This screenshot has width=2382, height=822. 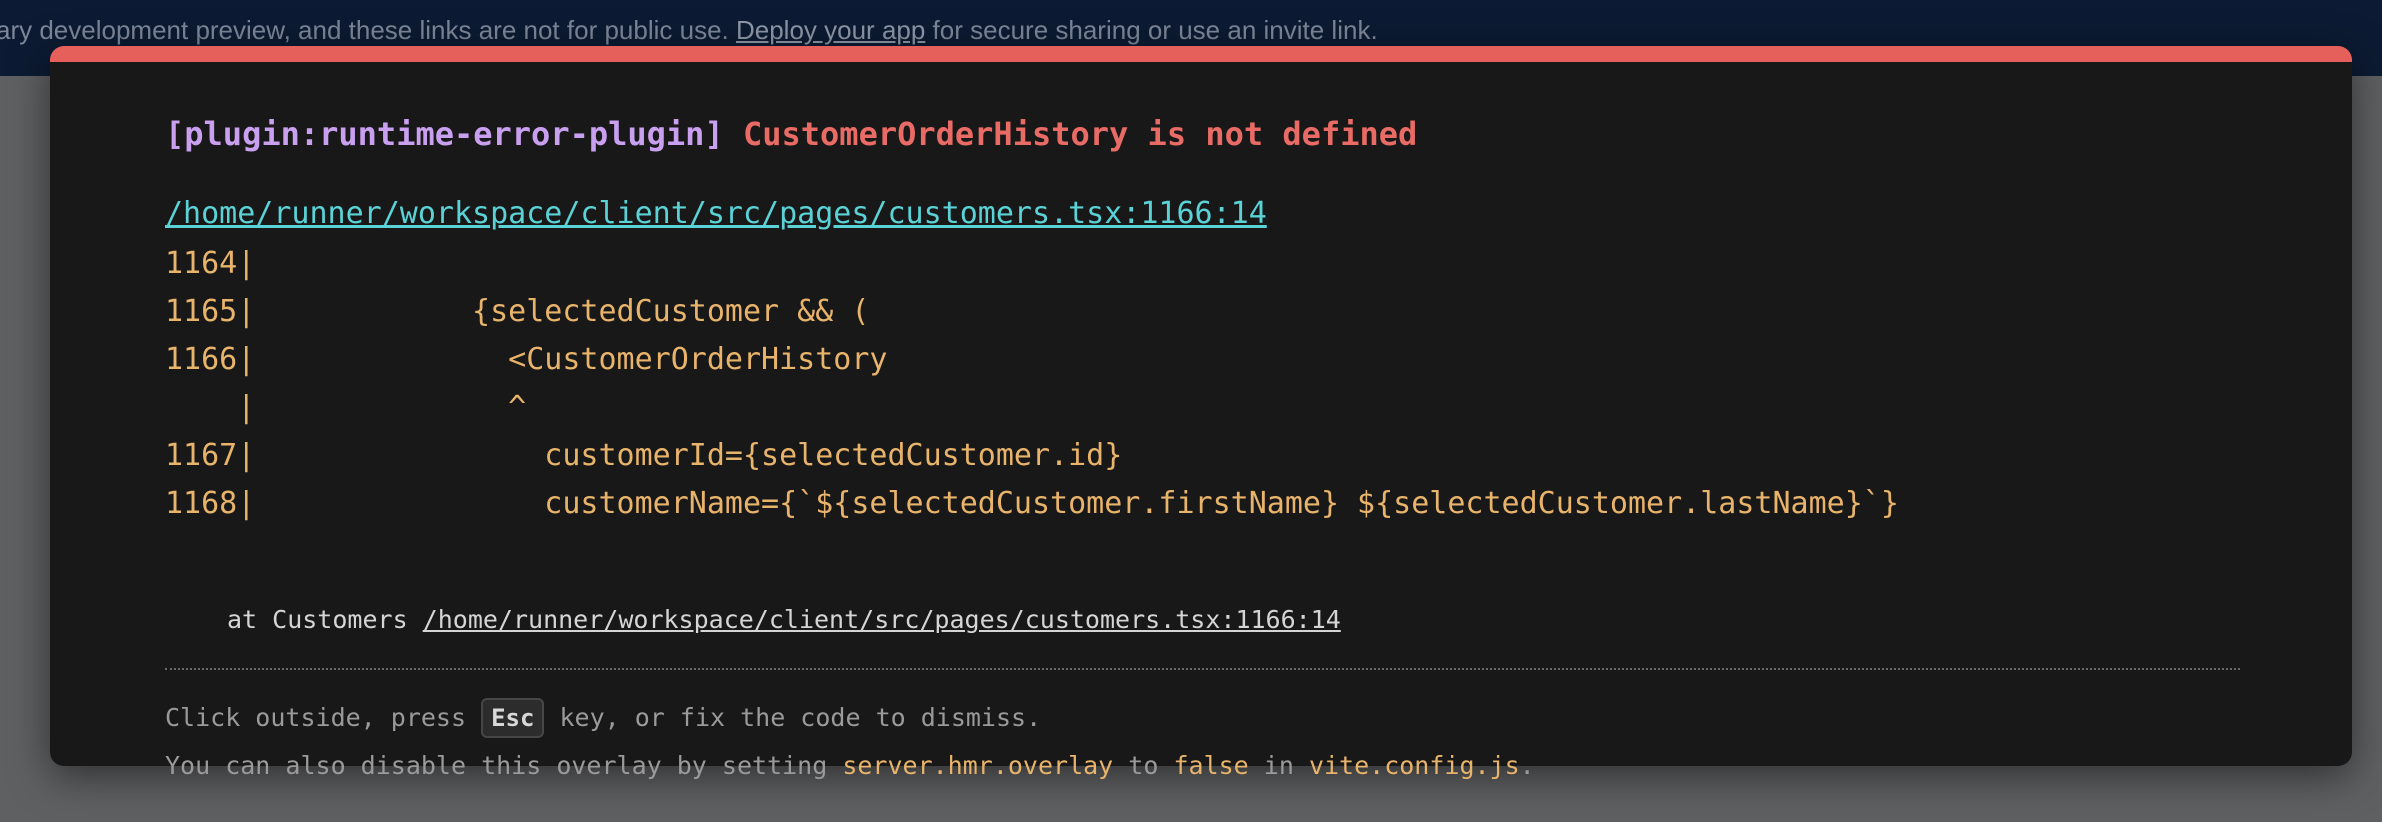 I want to click on false-code: false, so click(x=1211, y=765).